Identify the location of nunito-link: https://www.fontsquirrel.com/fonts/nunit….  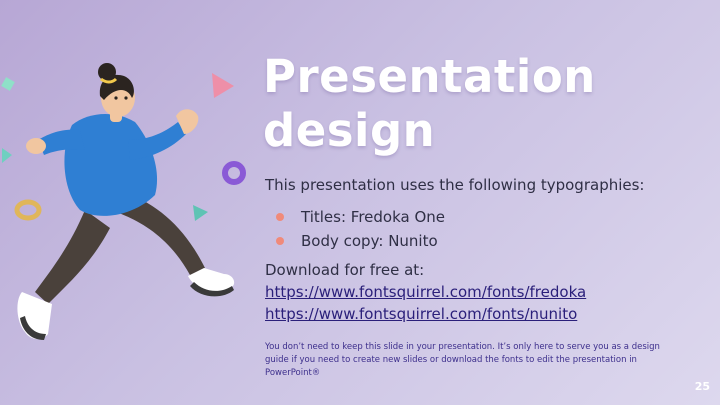
(421, 314).